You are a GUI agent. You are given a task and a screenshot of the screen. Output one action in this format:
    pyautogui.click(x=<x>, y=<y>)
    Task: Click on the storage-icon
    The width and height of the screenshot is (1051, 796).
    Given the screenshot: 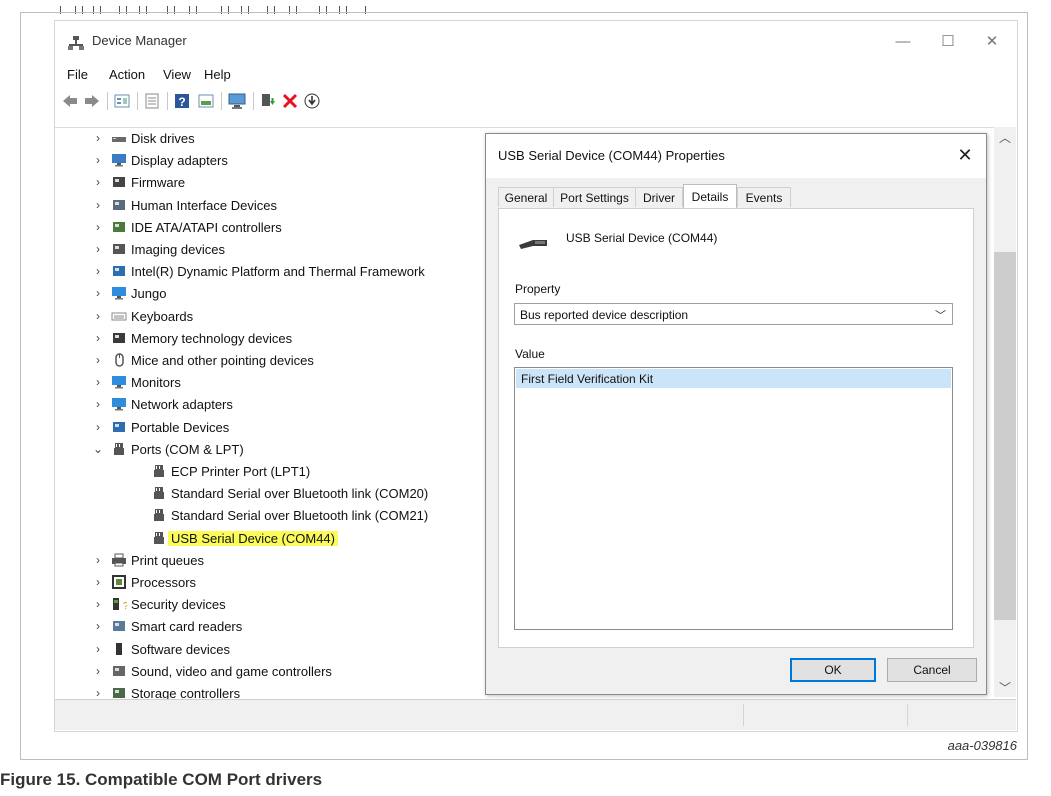 What is the action you would take?
    pyautogui.click(x=119, y=693)
    